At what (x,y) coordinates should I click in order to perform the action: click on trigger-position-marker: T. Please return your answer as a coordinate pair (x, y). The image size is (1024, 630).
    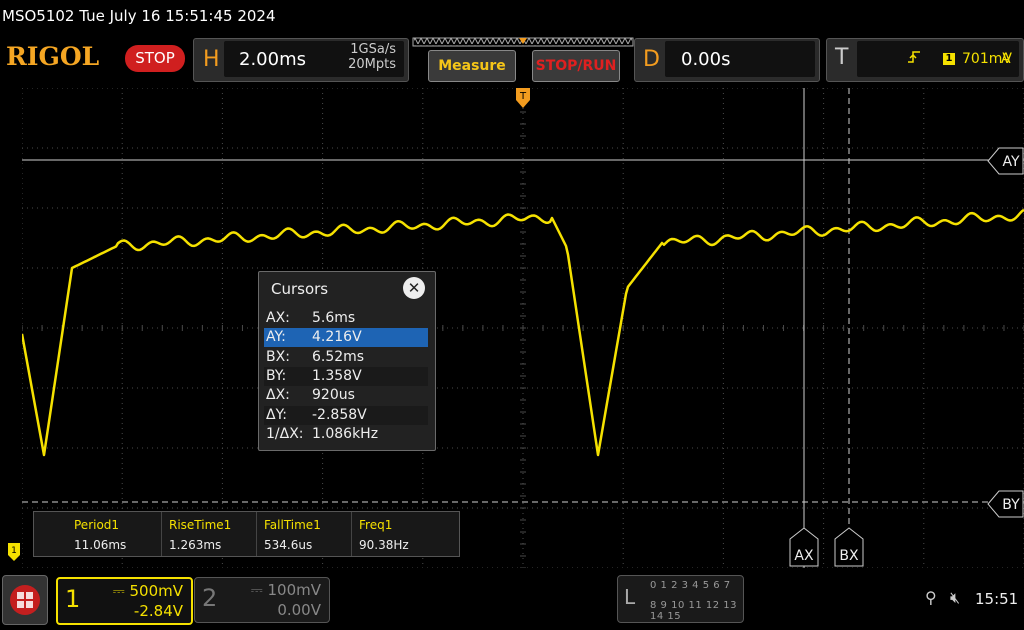
    Looking at the image, I should click on (523, 98).